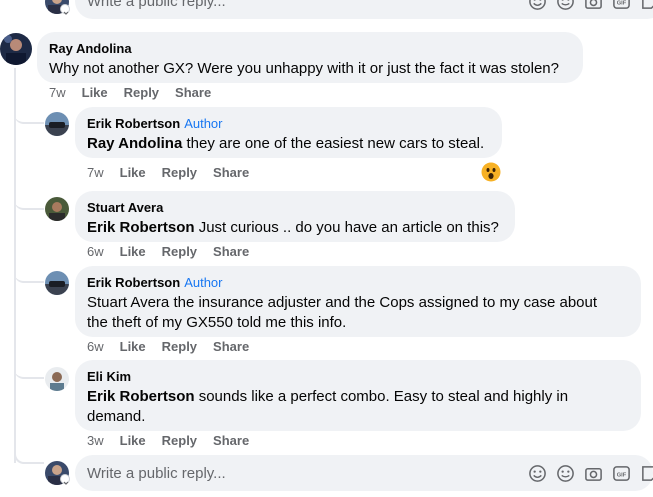  Describe the element at coordinates (310, 49) in the screenshot. I see `comment-author: Ray Andolina` at that location.